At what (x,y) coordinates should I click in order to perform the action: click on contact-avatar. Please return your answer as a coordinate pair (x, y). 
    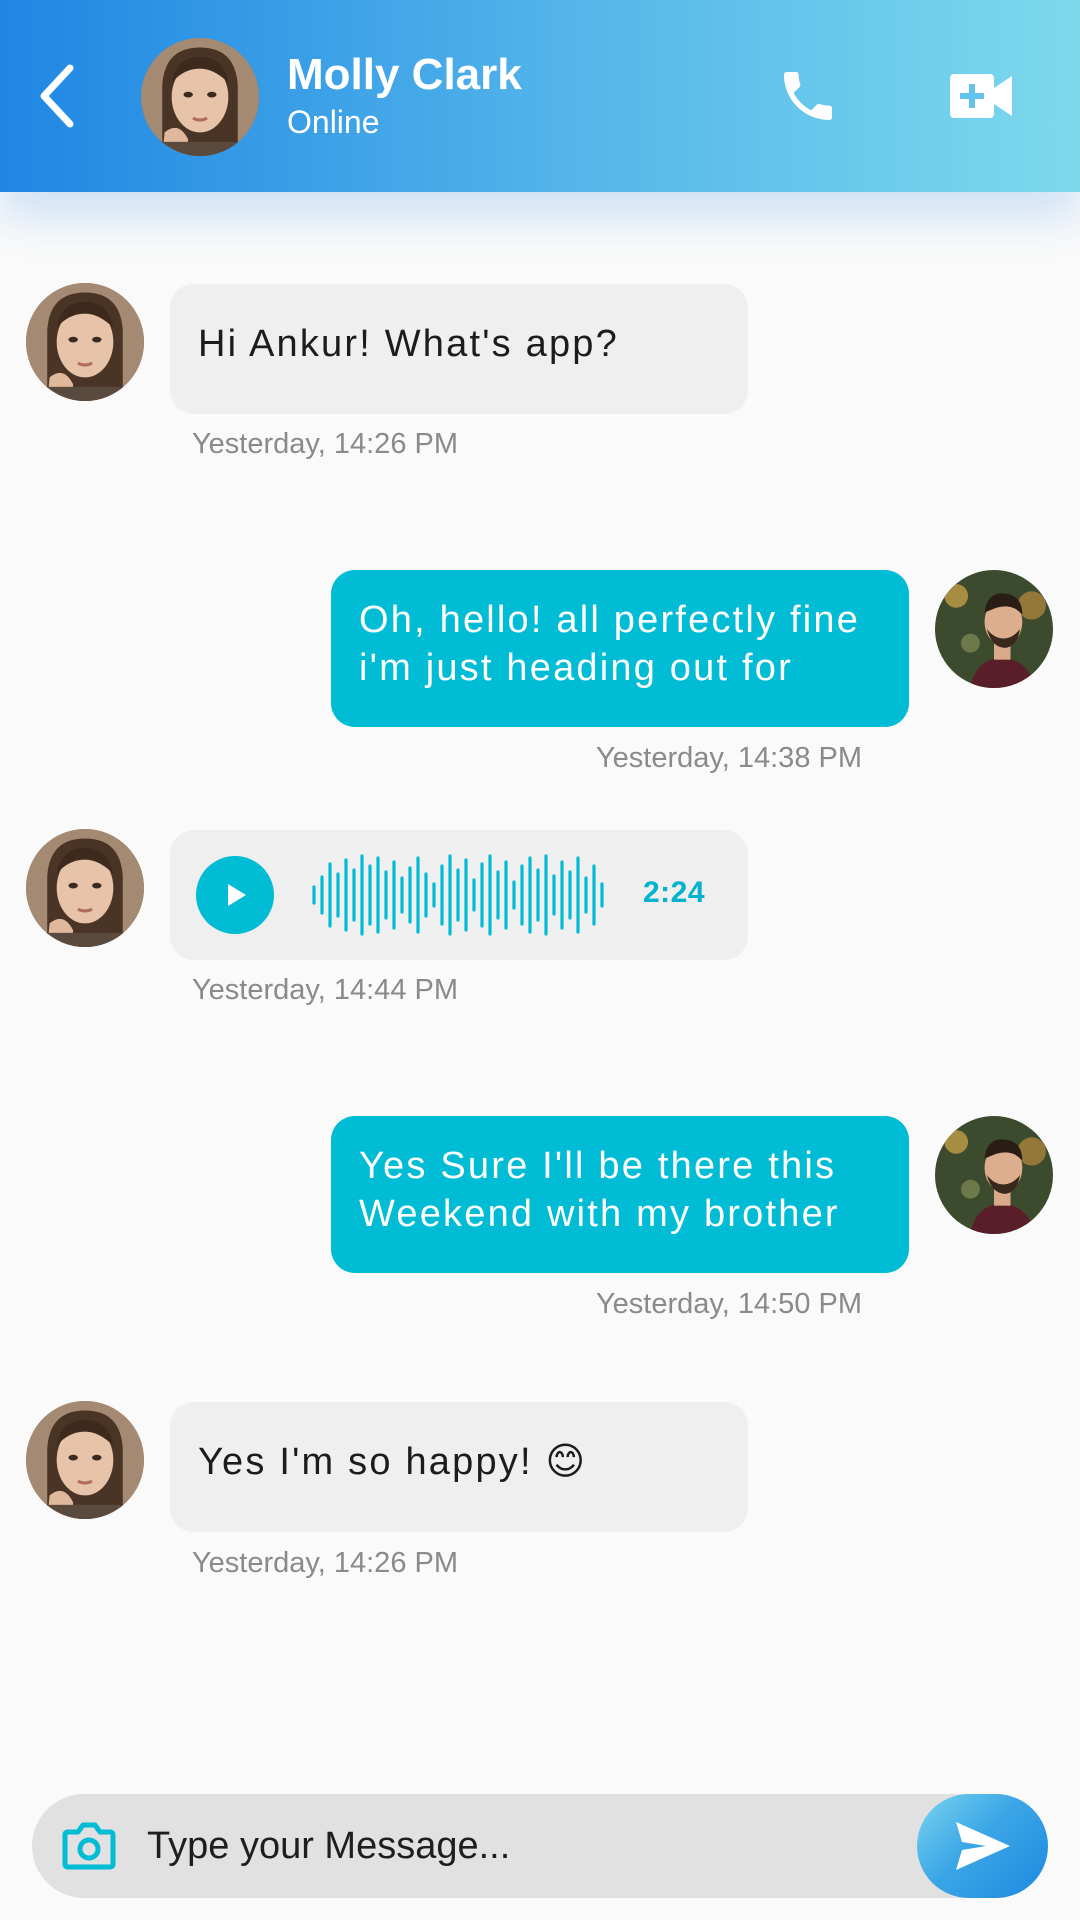
    Looking at the image, I should click on (200, 97).